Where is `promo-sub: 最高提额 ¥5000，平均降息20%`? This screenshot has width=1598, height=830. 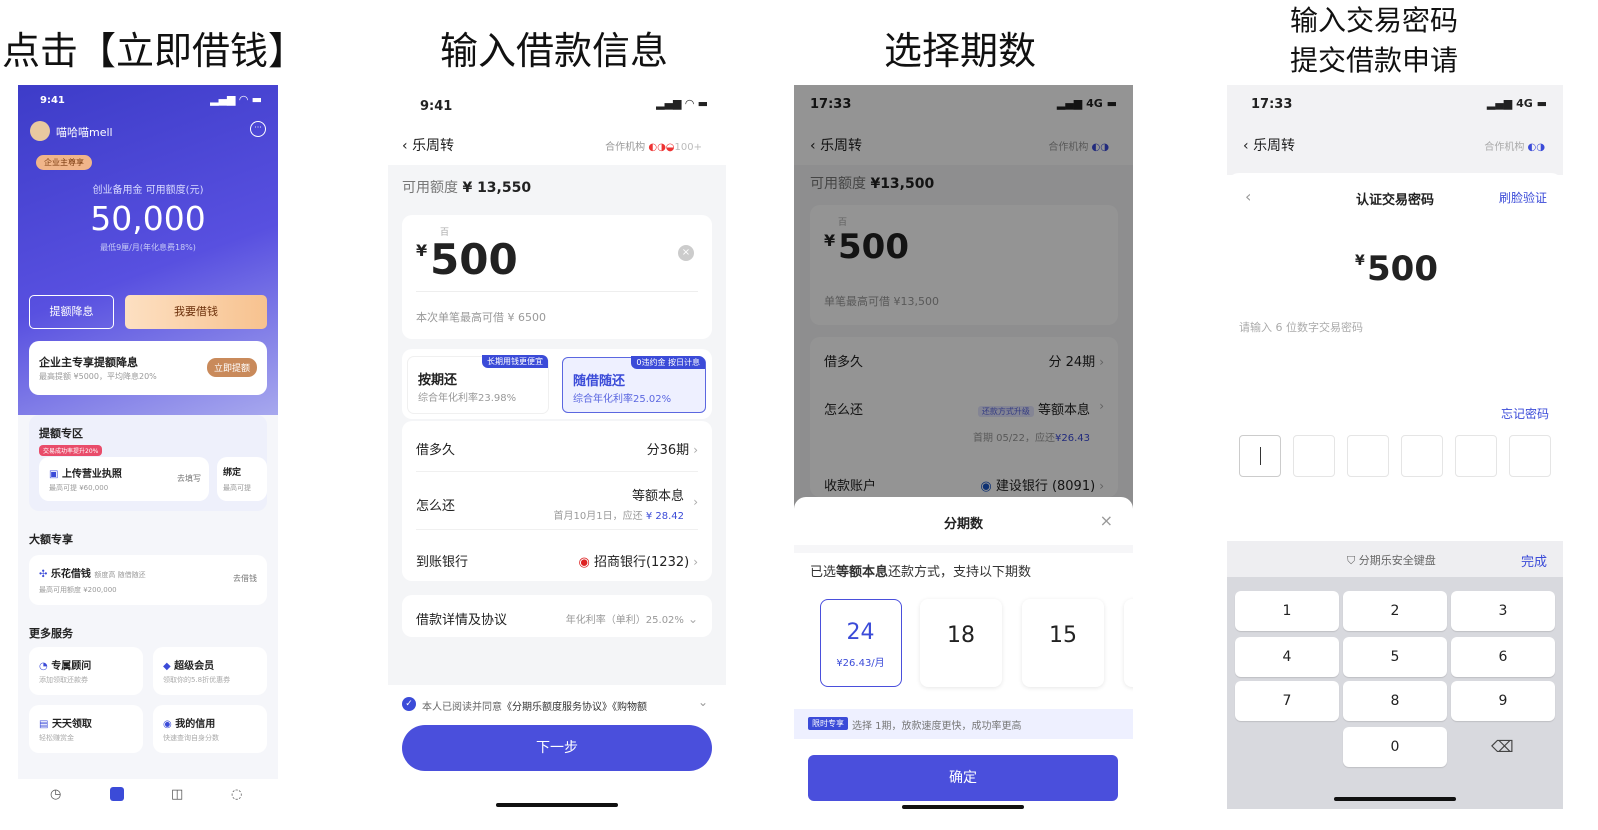 promo-sub: 最高提额 ¥5000，平均降息20% is located at coordinates (98, 376).